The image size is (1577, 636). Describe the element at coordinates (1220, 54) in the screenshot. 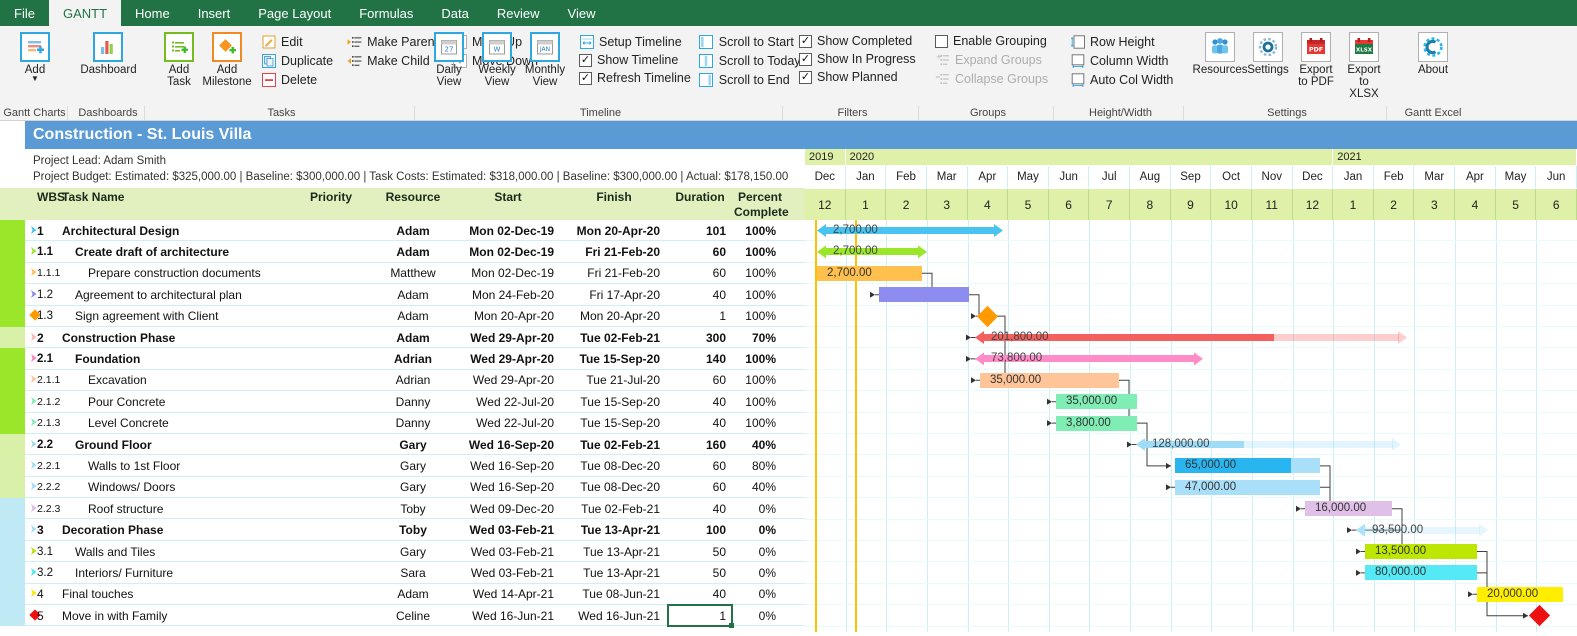

I see `resources-button: Resources` at that location.